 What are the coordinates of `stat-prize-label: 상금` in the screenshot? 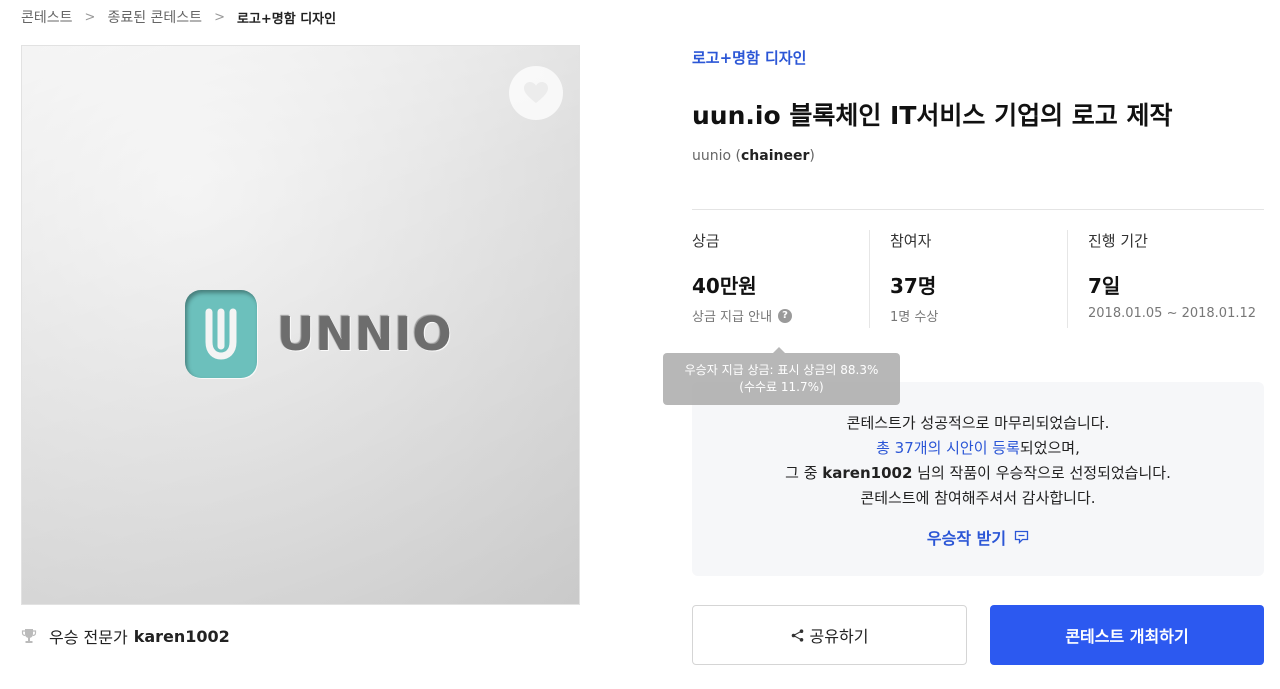 It's located at (706, 241).